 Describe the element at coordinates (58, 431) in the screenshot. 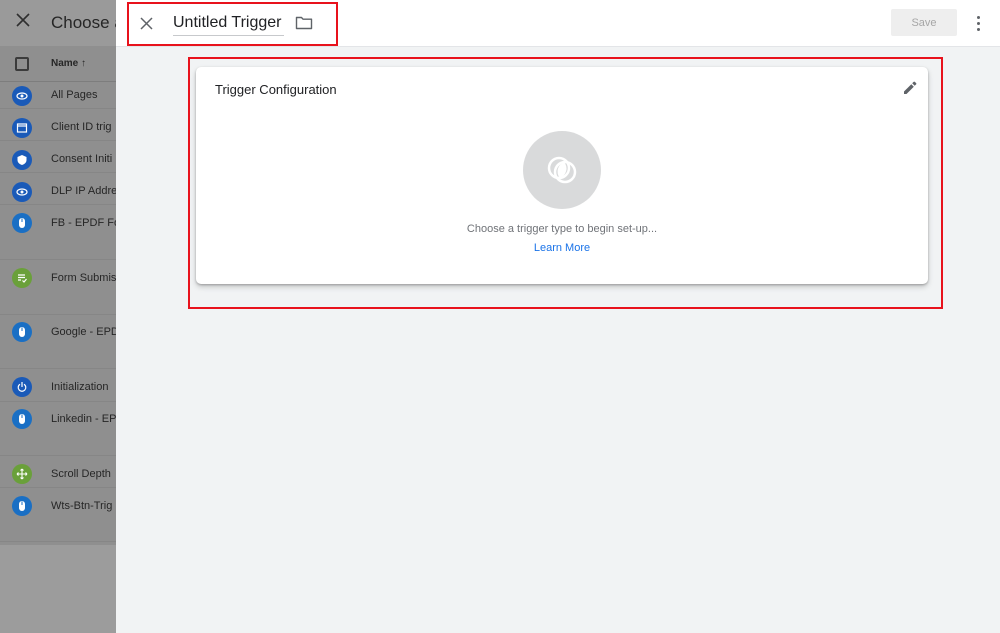

I see `list-item: Linkedin - EP` at that location.